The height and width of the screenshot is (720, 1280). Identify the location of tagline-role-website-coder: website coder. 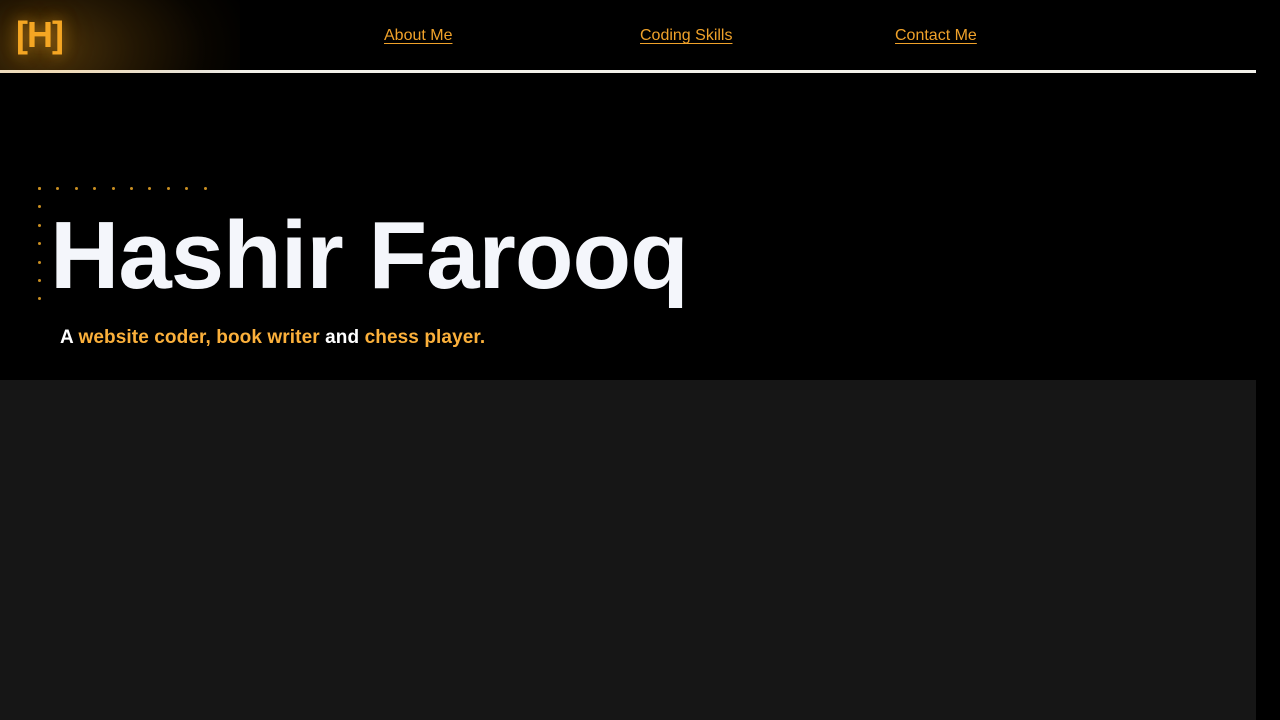
(142, 337).